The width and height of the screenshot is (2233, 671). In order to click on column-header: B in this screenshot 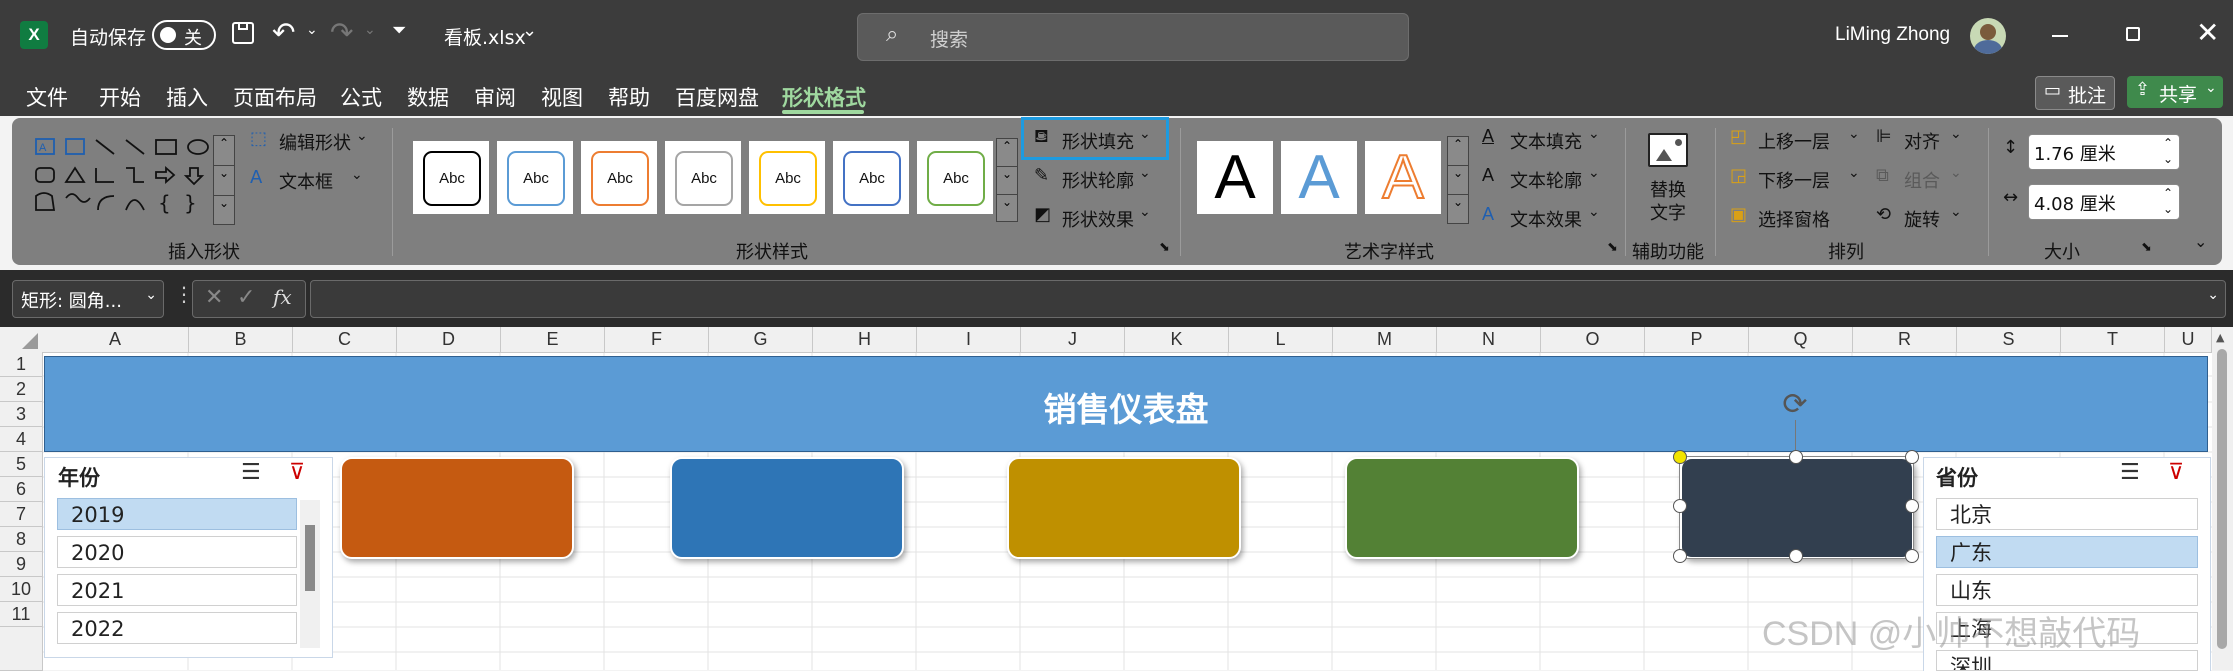, I will do `click(241, 340)`.